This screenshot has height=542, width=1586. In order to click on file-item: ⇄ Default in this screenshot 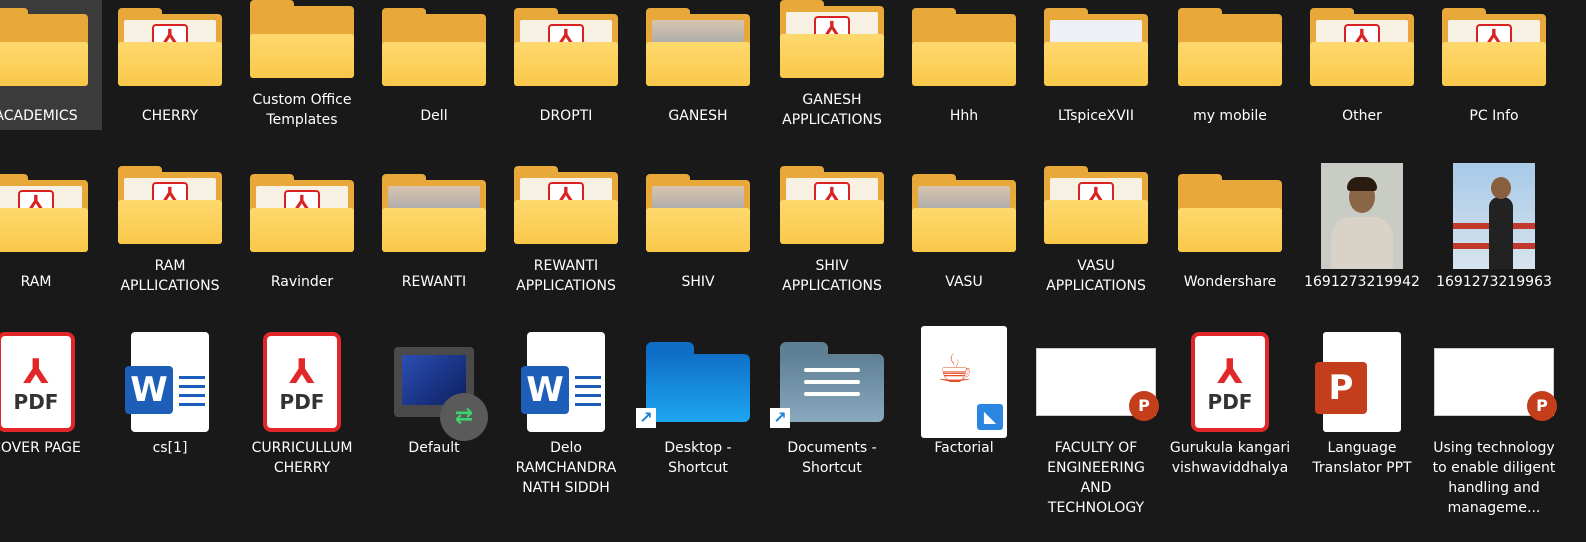, I will do `click(434, 437)`.